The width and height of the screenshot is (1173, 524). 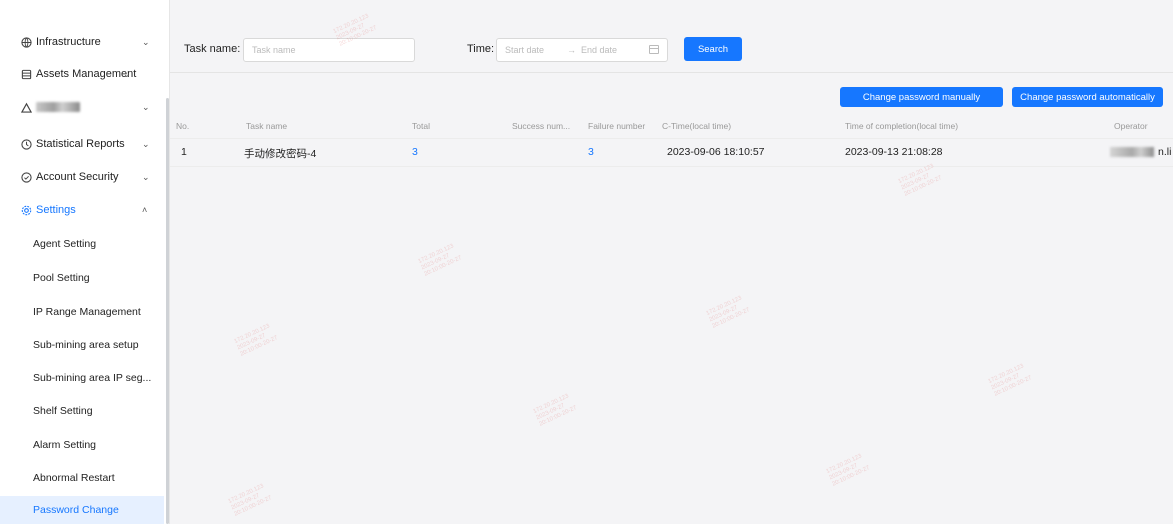 I want to click on operator-redacted, so click(x=1132, y=152).